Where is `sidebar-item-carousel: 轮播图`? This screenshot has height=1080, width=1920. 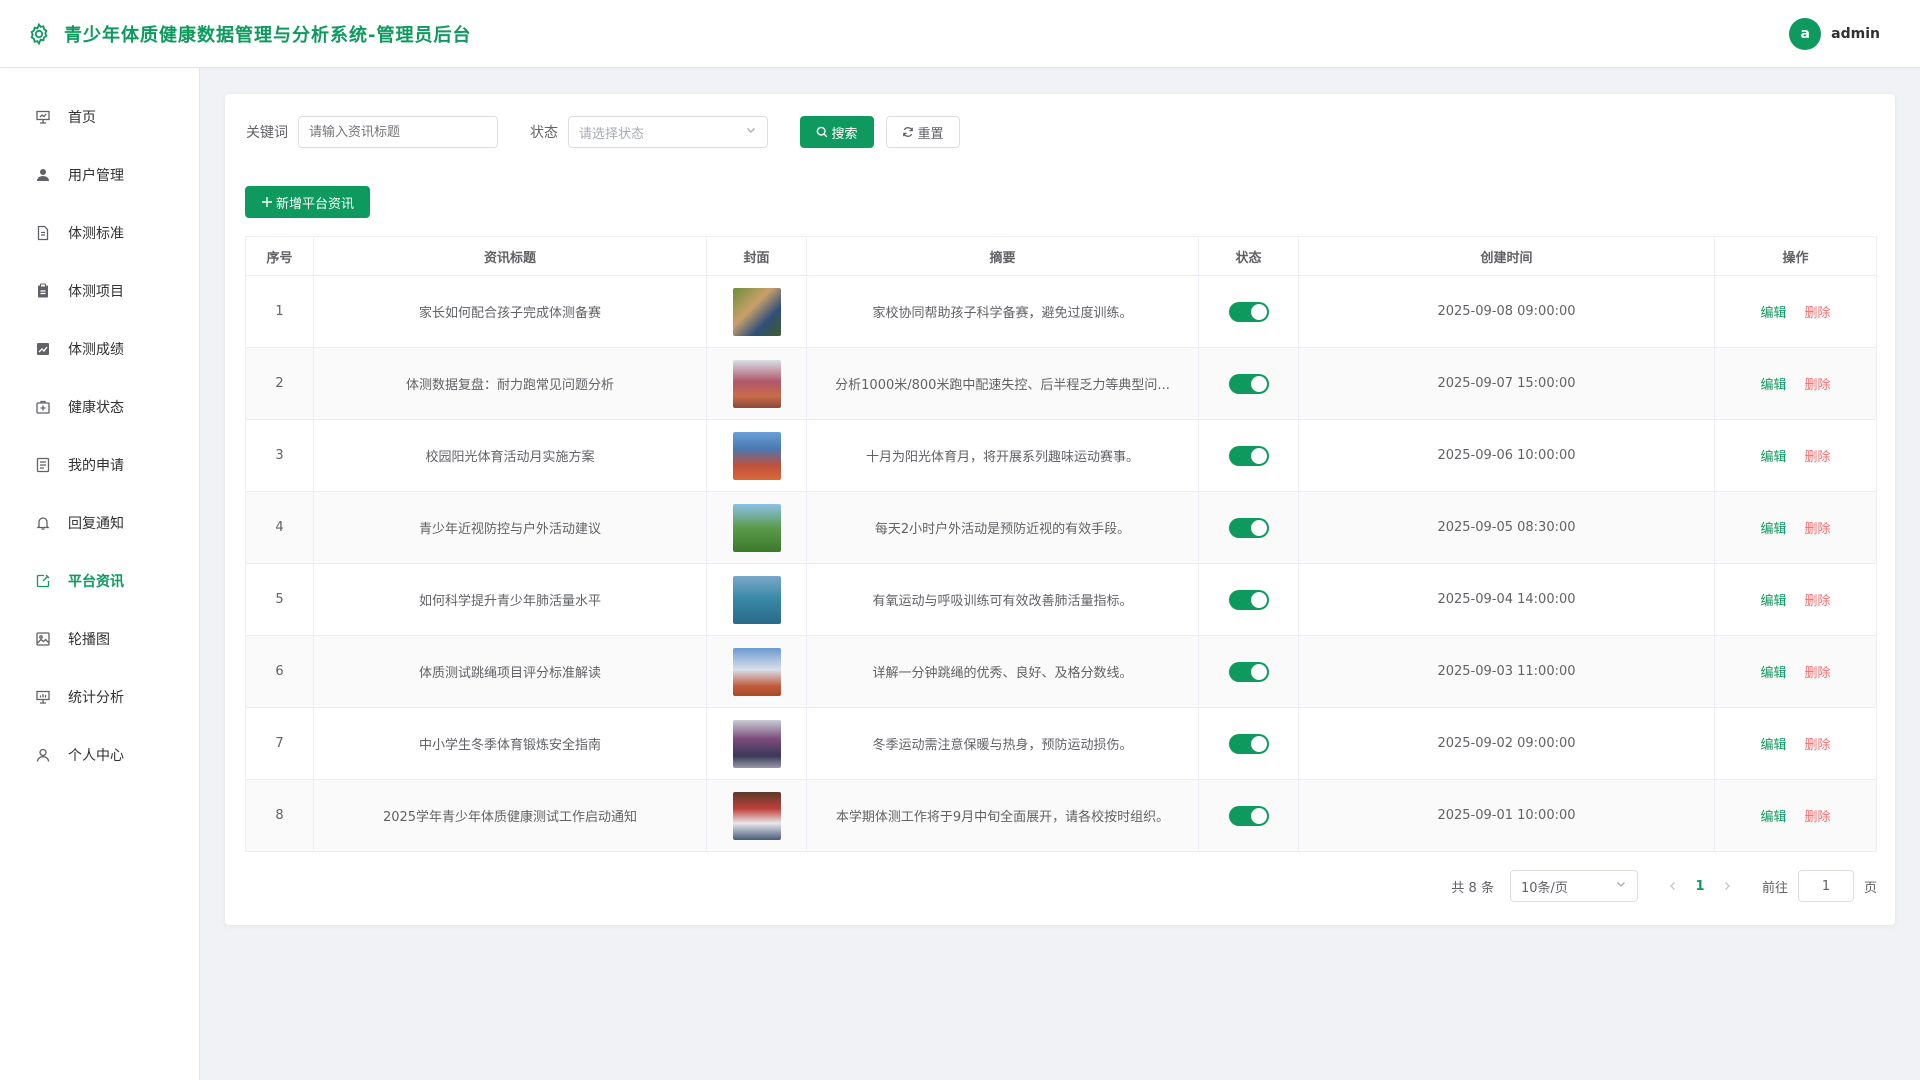
sidebar-item-carousel: 轮播图 is located at coordinates (99, 639).